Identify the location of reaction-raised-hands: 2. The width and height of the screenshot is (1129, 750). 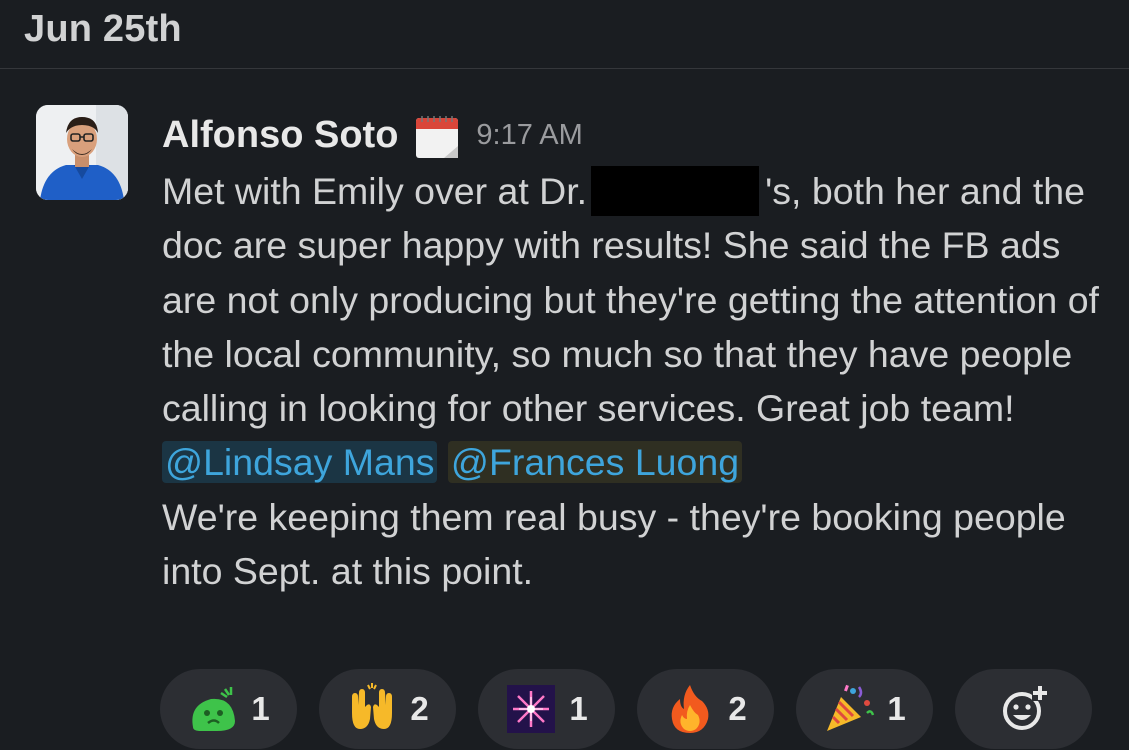
(387, 709).